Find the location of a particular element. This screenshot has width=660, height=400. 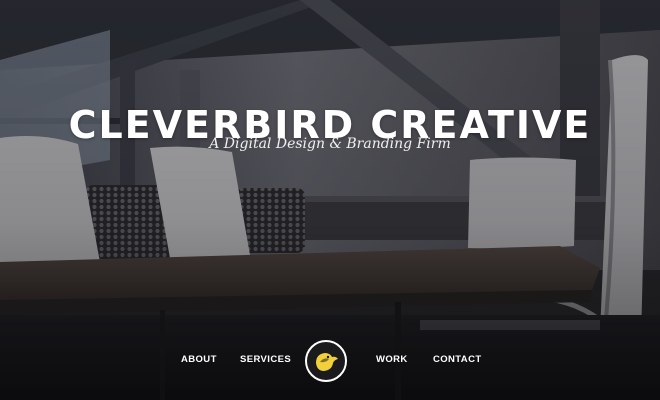

main-nav: ABOUT SERVICES WORK CONTACT is located at coordinates (330, 361).